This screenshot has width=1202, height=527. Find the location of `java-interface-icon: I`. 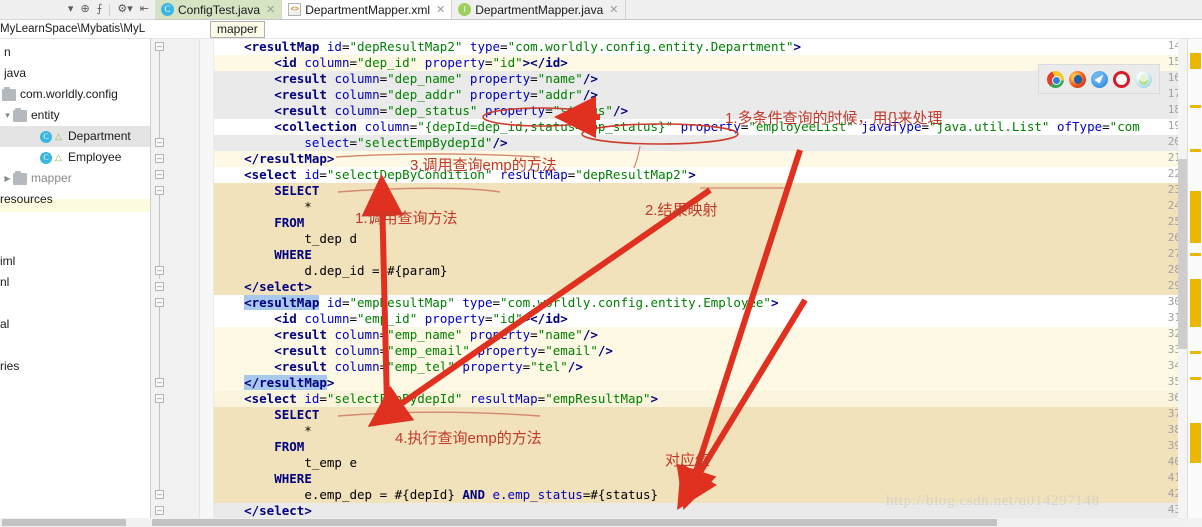

java-interface-icon: I is located at coordinates (465, 9).